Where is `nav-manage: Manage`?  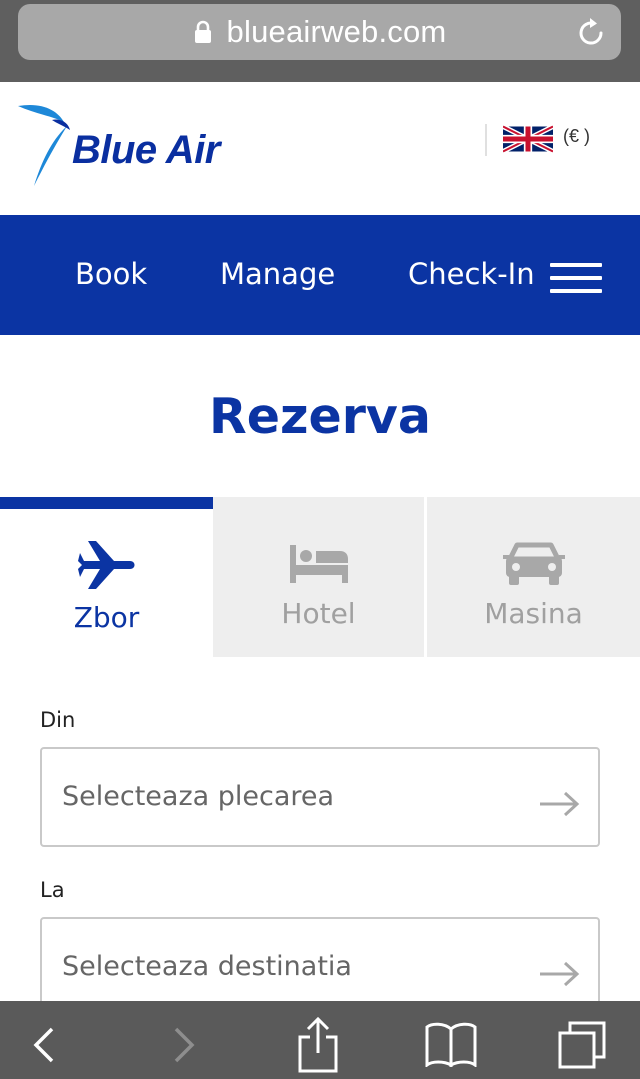
nav-manage: Manage is located at coordinates (277, 274).